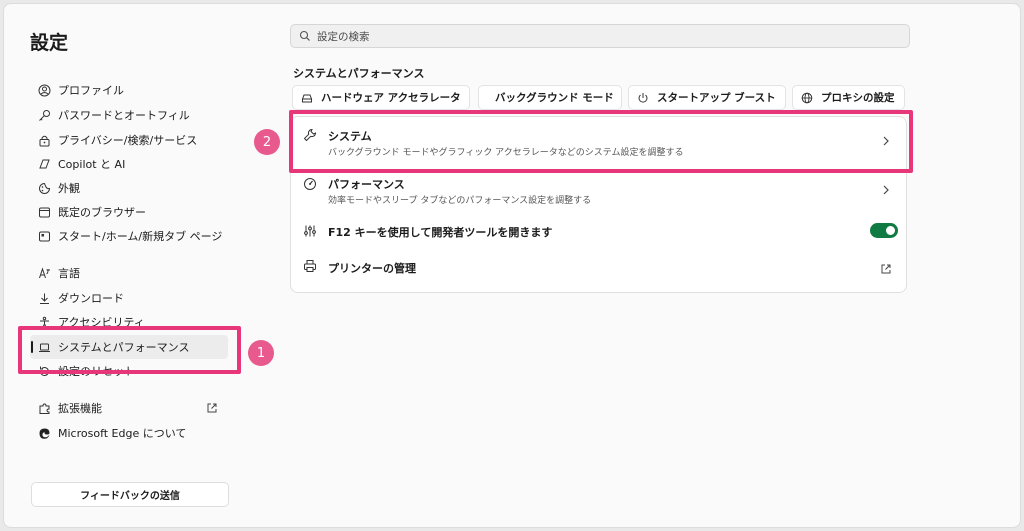  Describe the element at coordinates (310, 184) in the screenshot. I see `performance-icon` at that location.